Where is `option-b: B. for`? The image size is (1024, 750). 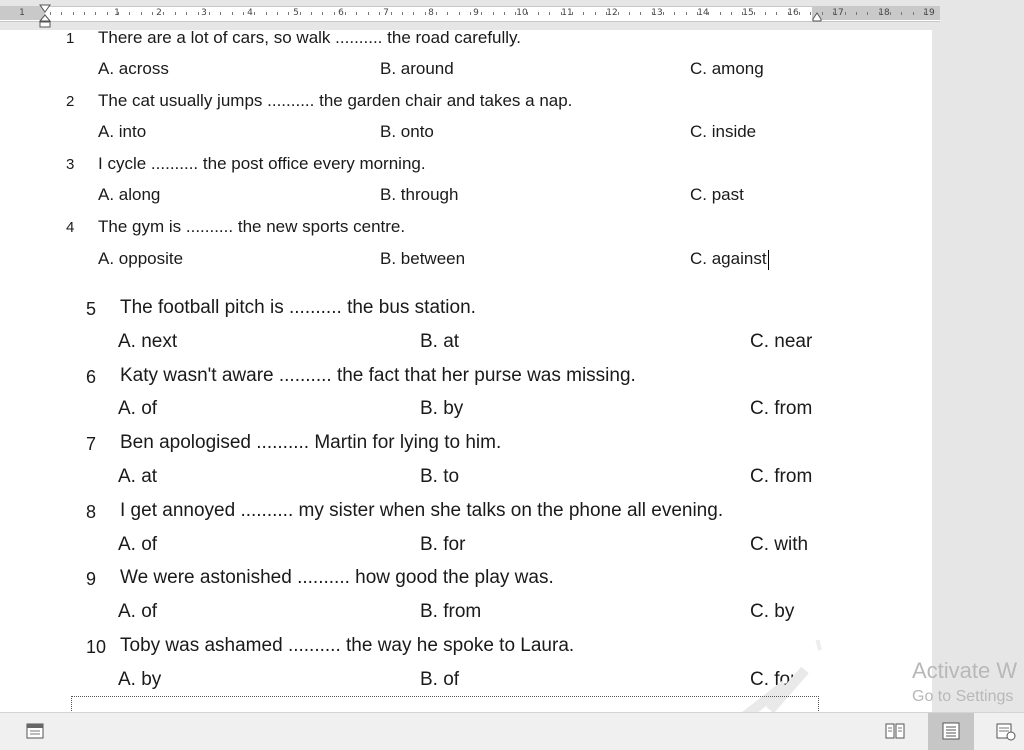 option-b: B. for is located at coordinates (443, 544).